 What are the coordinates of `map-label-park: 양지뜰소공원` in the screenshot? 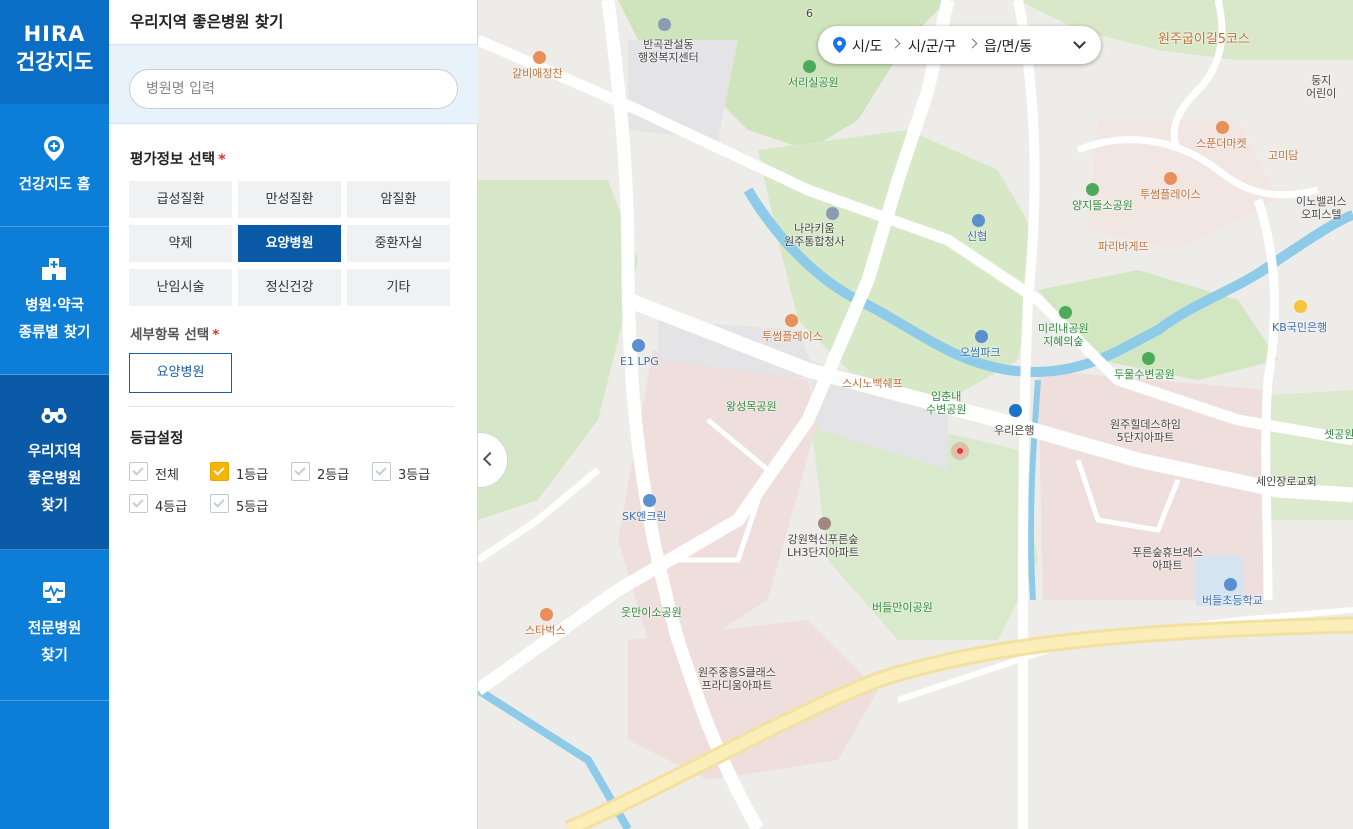 It's located at (1102, 205).